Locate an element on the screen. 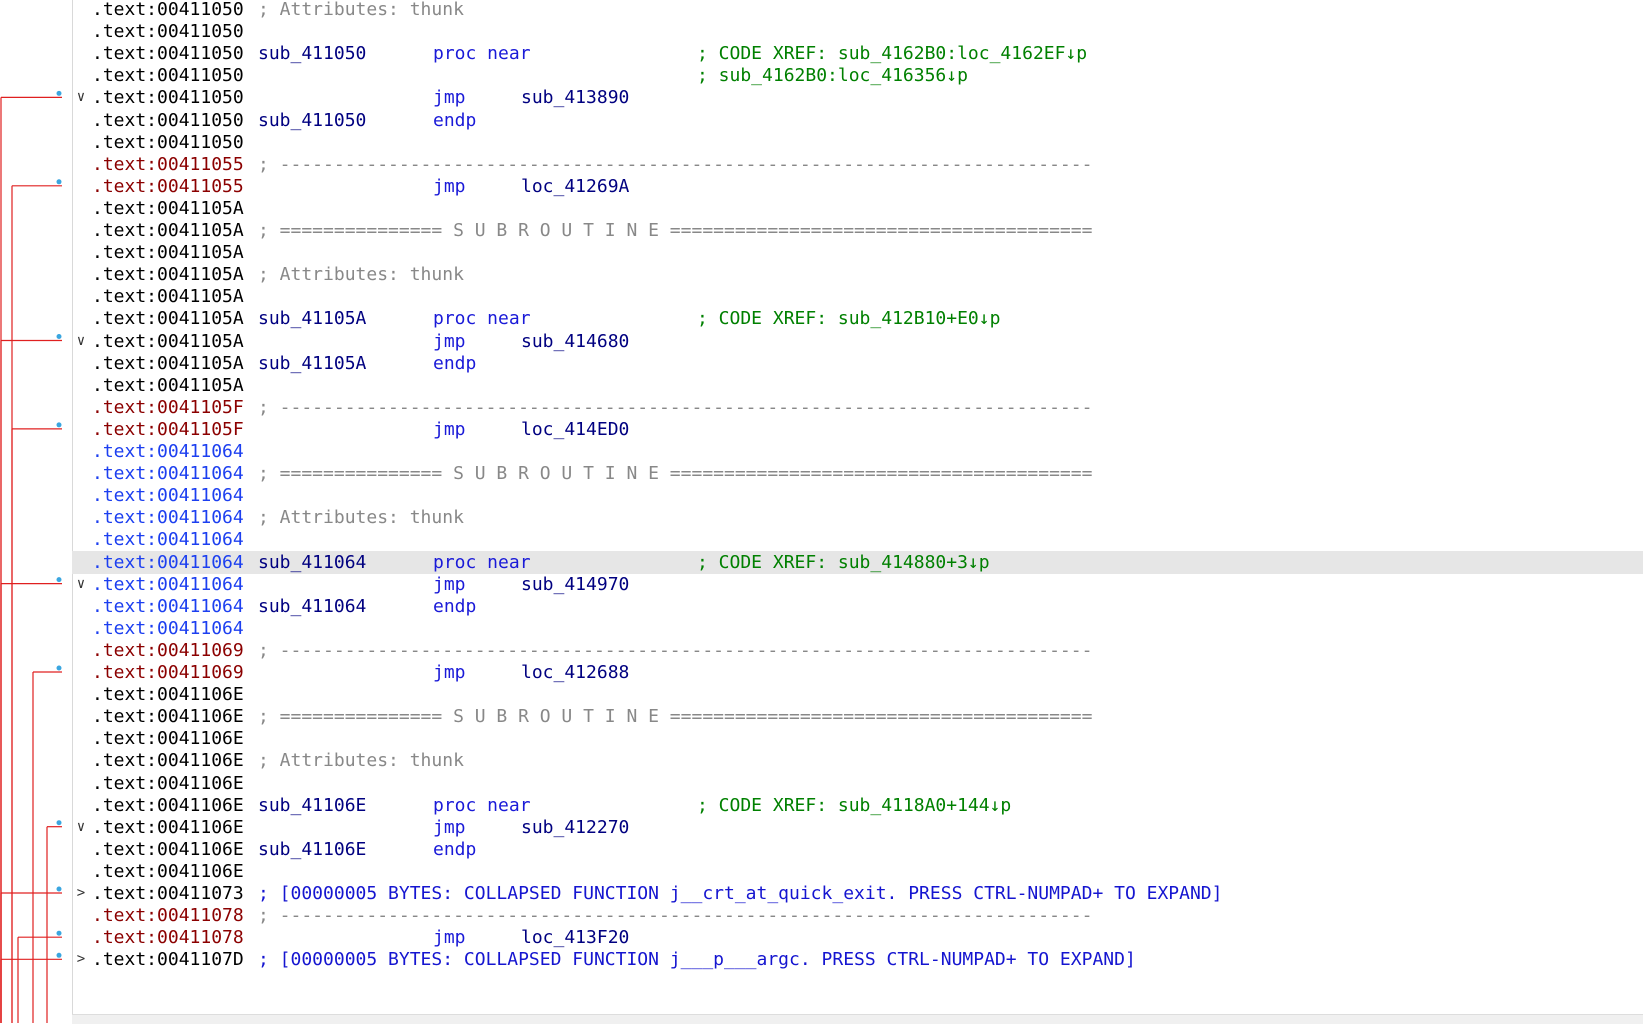 This screenshot has height=1027, width=1643. listing-line: .text:00411069 jmp loc_412688 is located at coordinates (857, 672).